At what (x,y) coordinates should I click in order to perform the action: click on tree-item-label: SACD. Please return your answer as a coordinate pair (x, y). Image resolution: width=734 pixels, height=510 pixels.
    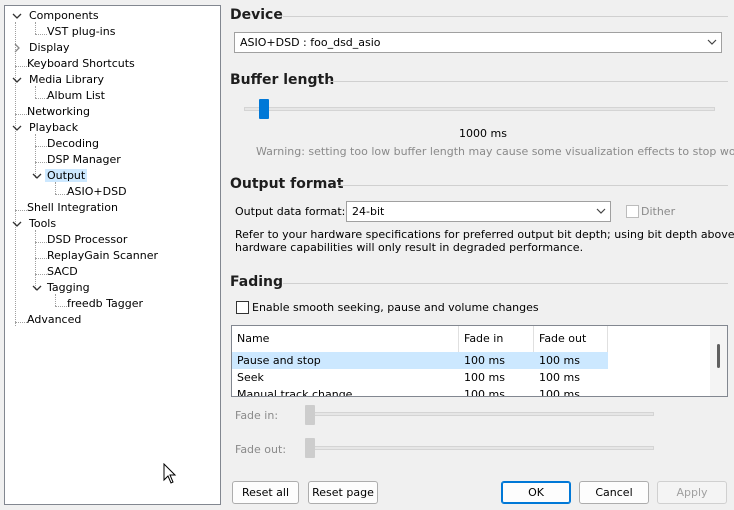
    Looking at the image, I should click on (62, 271).